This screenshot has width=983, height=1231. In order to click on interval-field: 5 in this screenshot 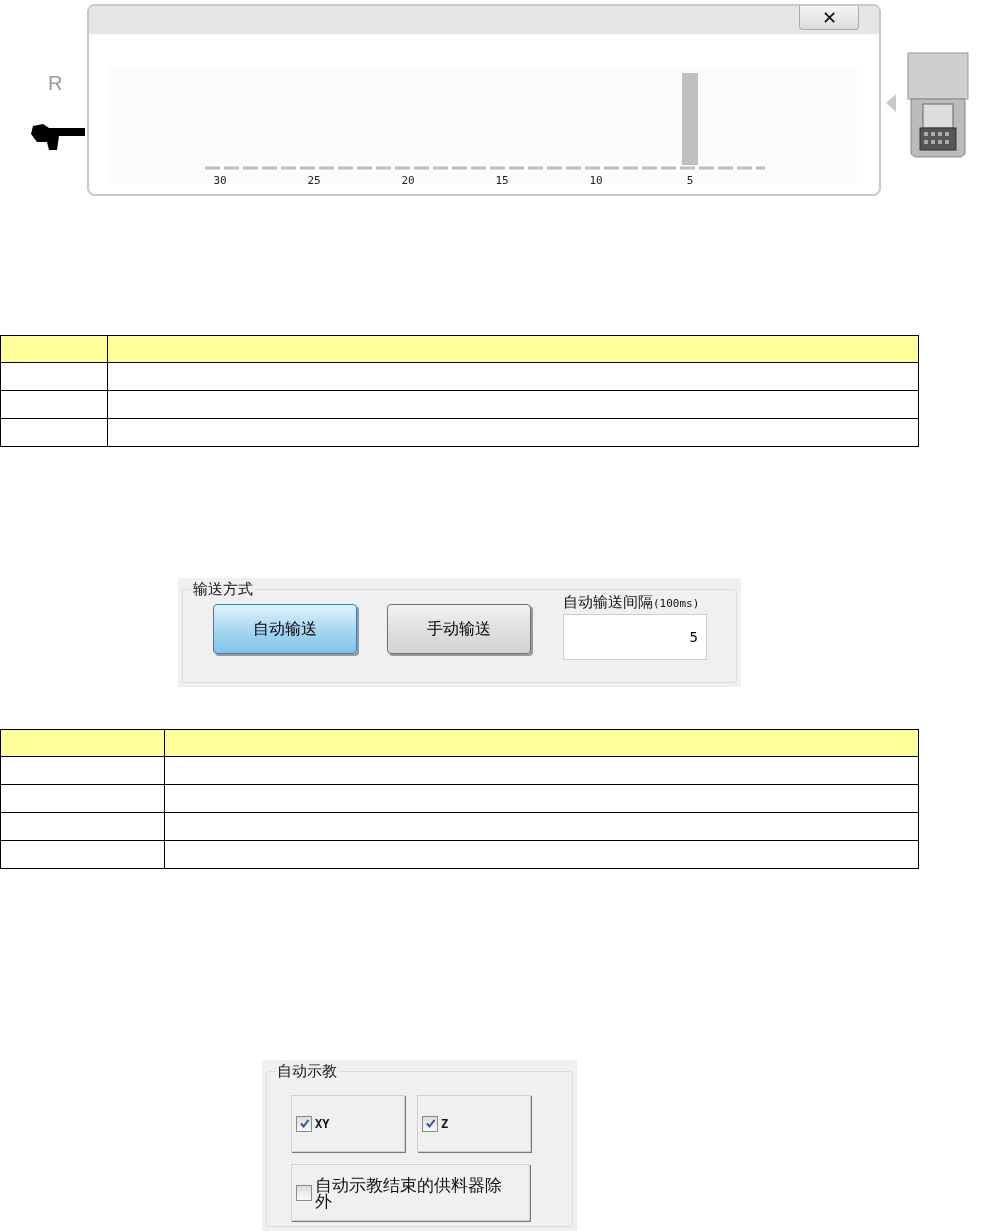, I will do `click(635, 637)`.